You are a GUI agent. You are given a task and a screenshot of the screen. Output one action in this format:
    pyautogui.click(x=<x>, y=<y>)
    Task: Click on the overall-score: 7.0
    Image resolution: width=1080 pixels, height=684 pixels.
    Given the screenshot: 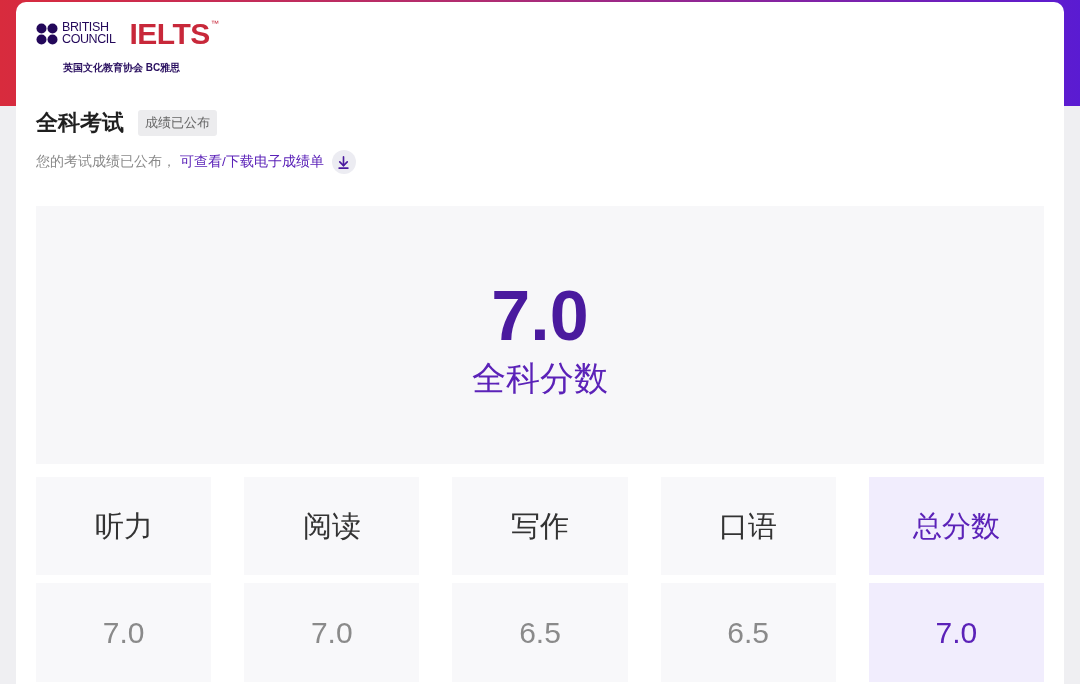 What is the action you would take?
    pyautogui.click(x=540, y=316)
    